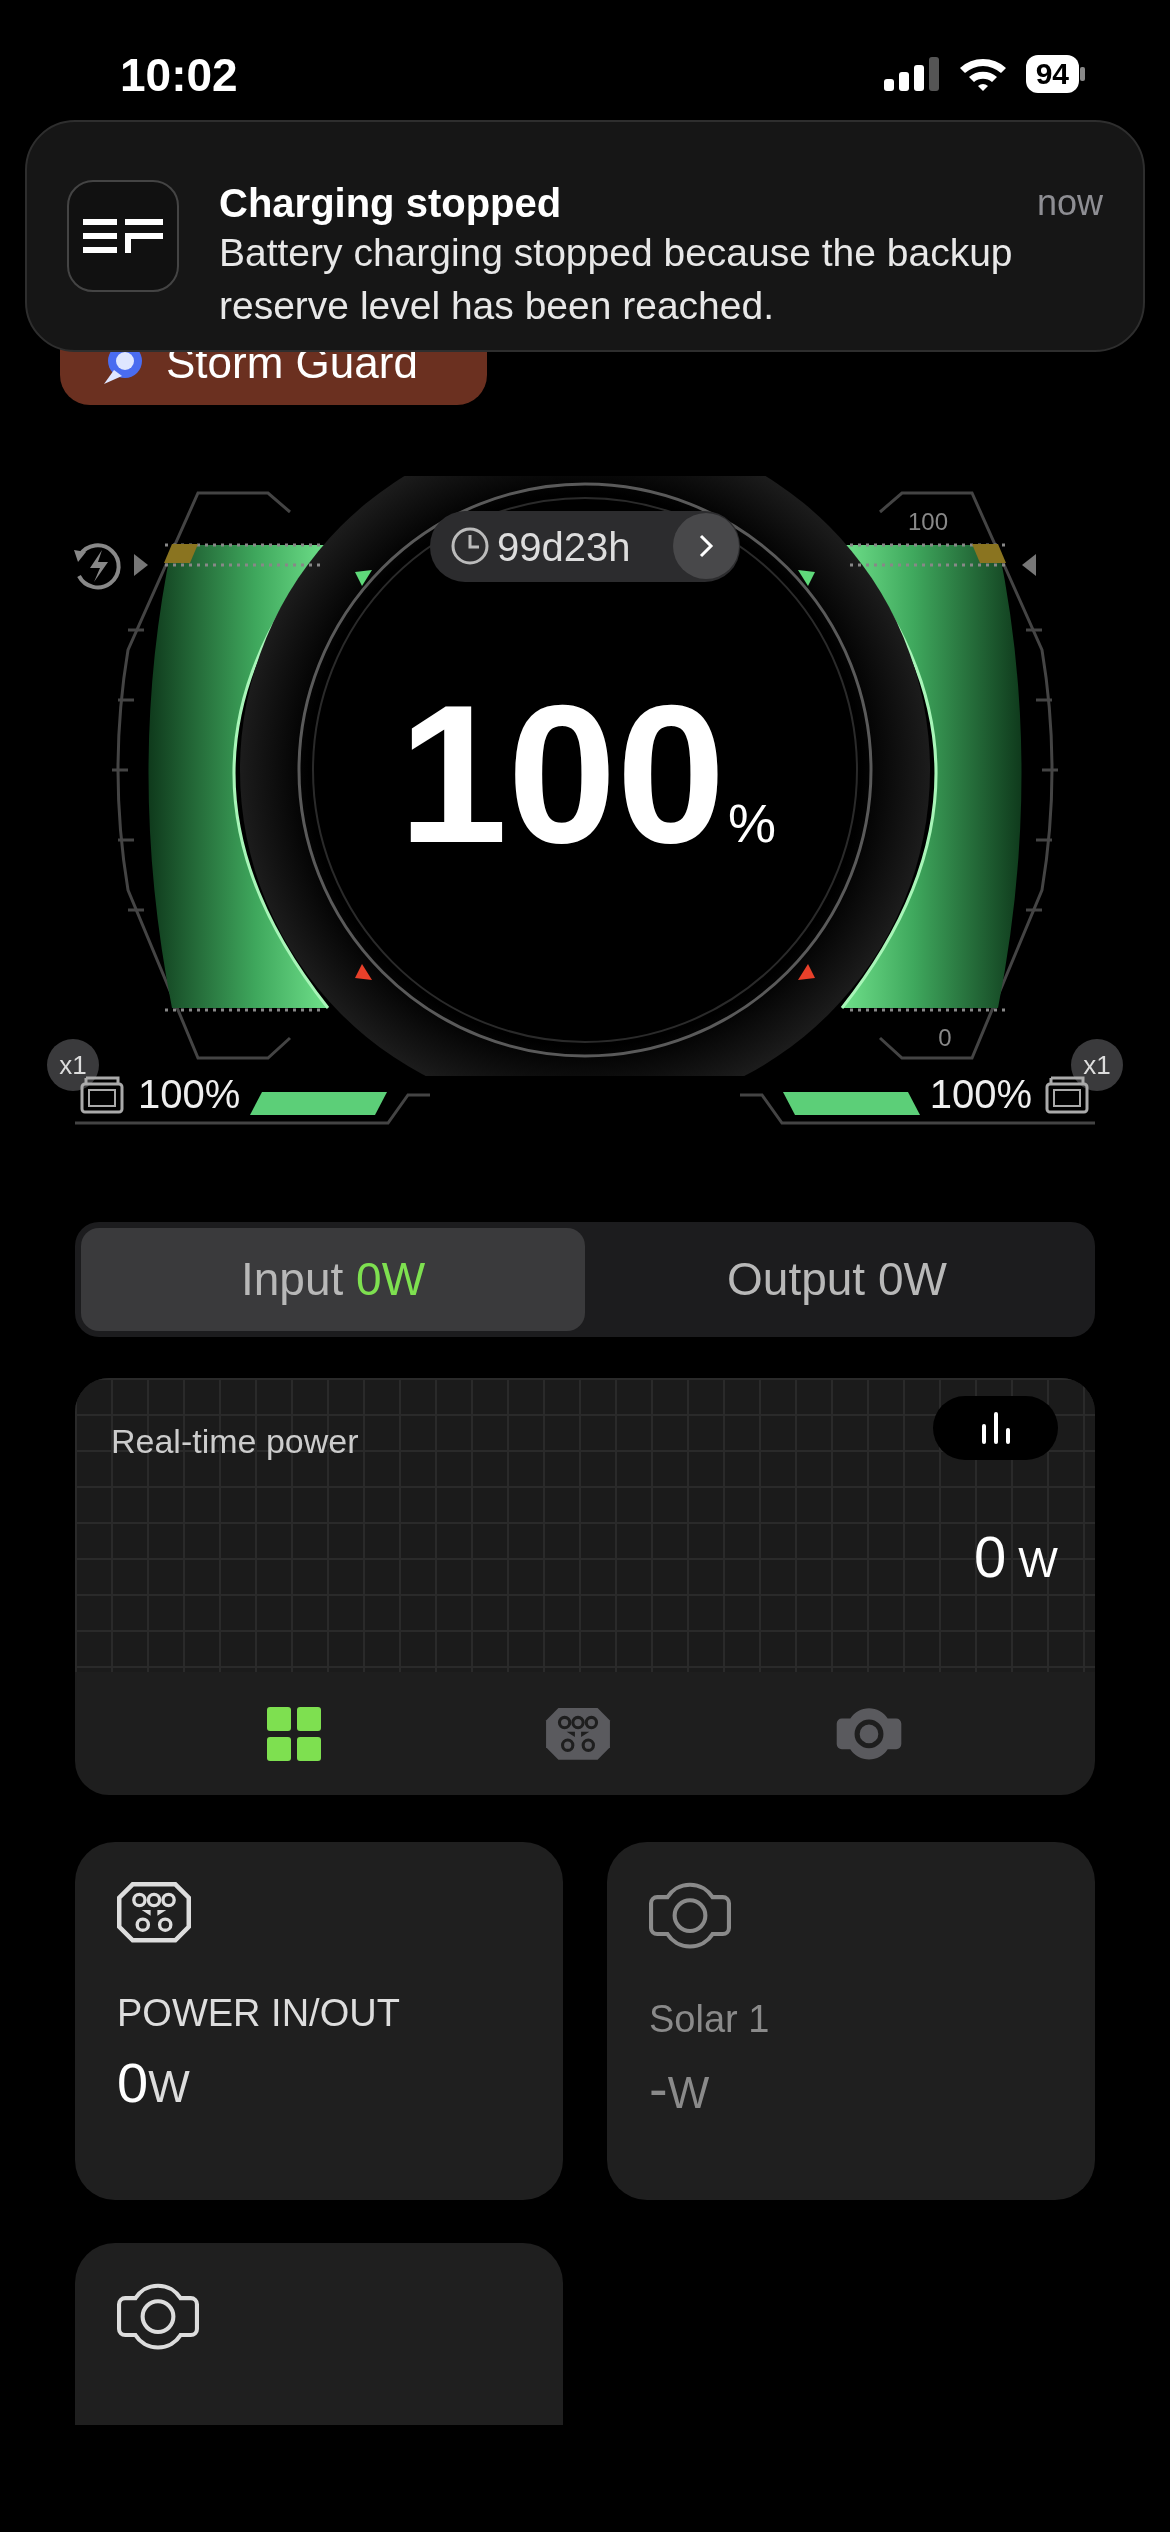  What do you see at coordinates (1052, 74) in the screenshot?
I see `battery-level: 94` at bounding box center [1052, 74].